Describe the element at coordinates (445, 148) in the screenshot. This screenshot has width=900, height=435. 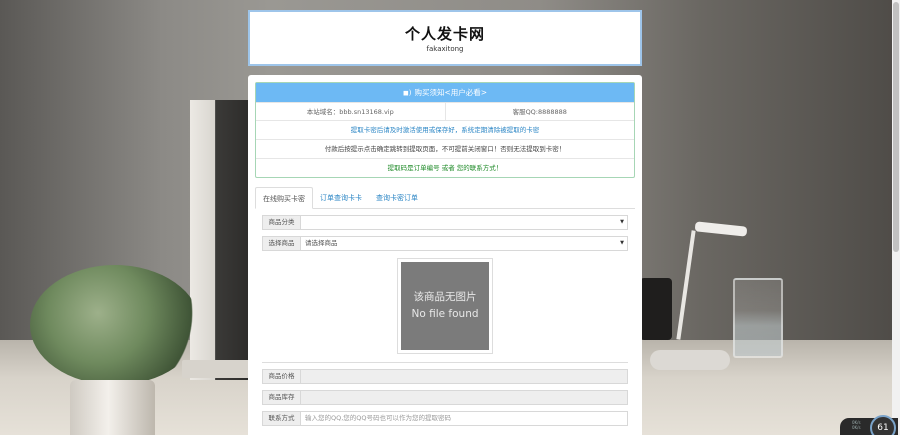
I see `notice-line-2: 付款后按提示点击确定跳转到提取页面，不可提前关闭窗口！否则无法提取到卡密！` at that location.